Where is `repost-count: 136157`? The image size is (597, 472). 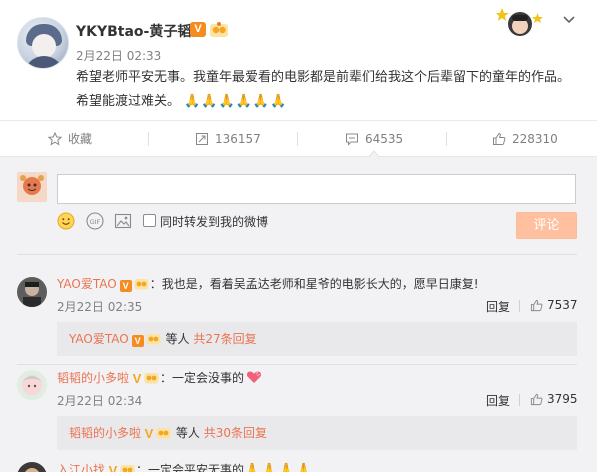
repost-count: 136157 is located at coordinates (238, 139).